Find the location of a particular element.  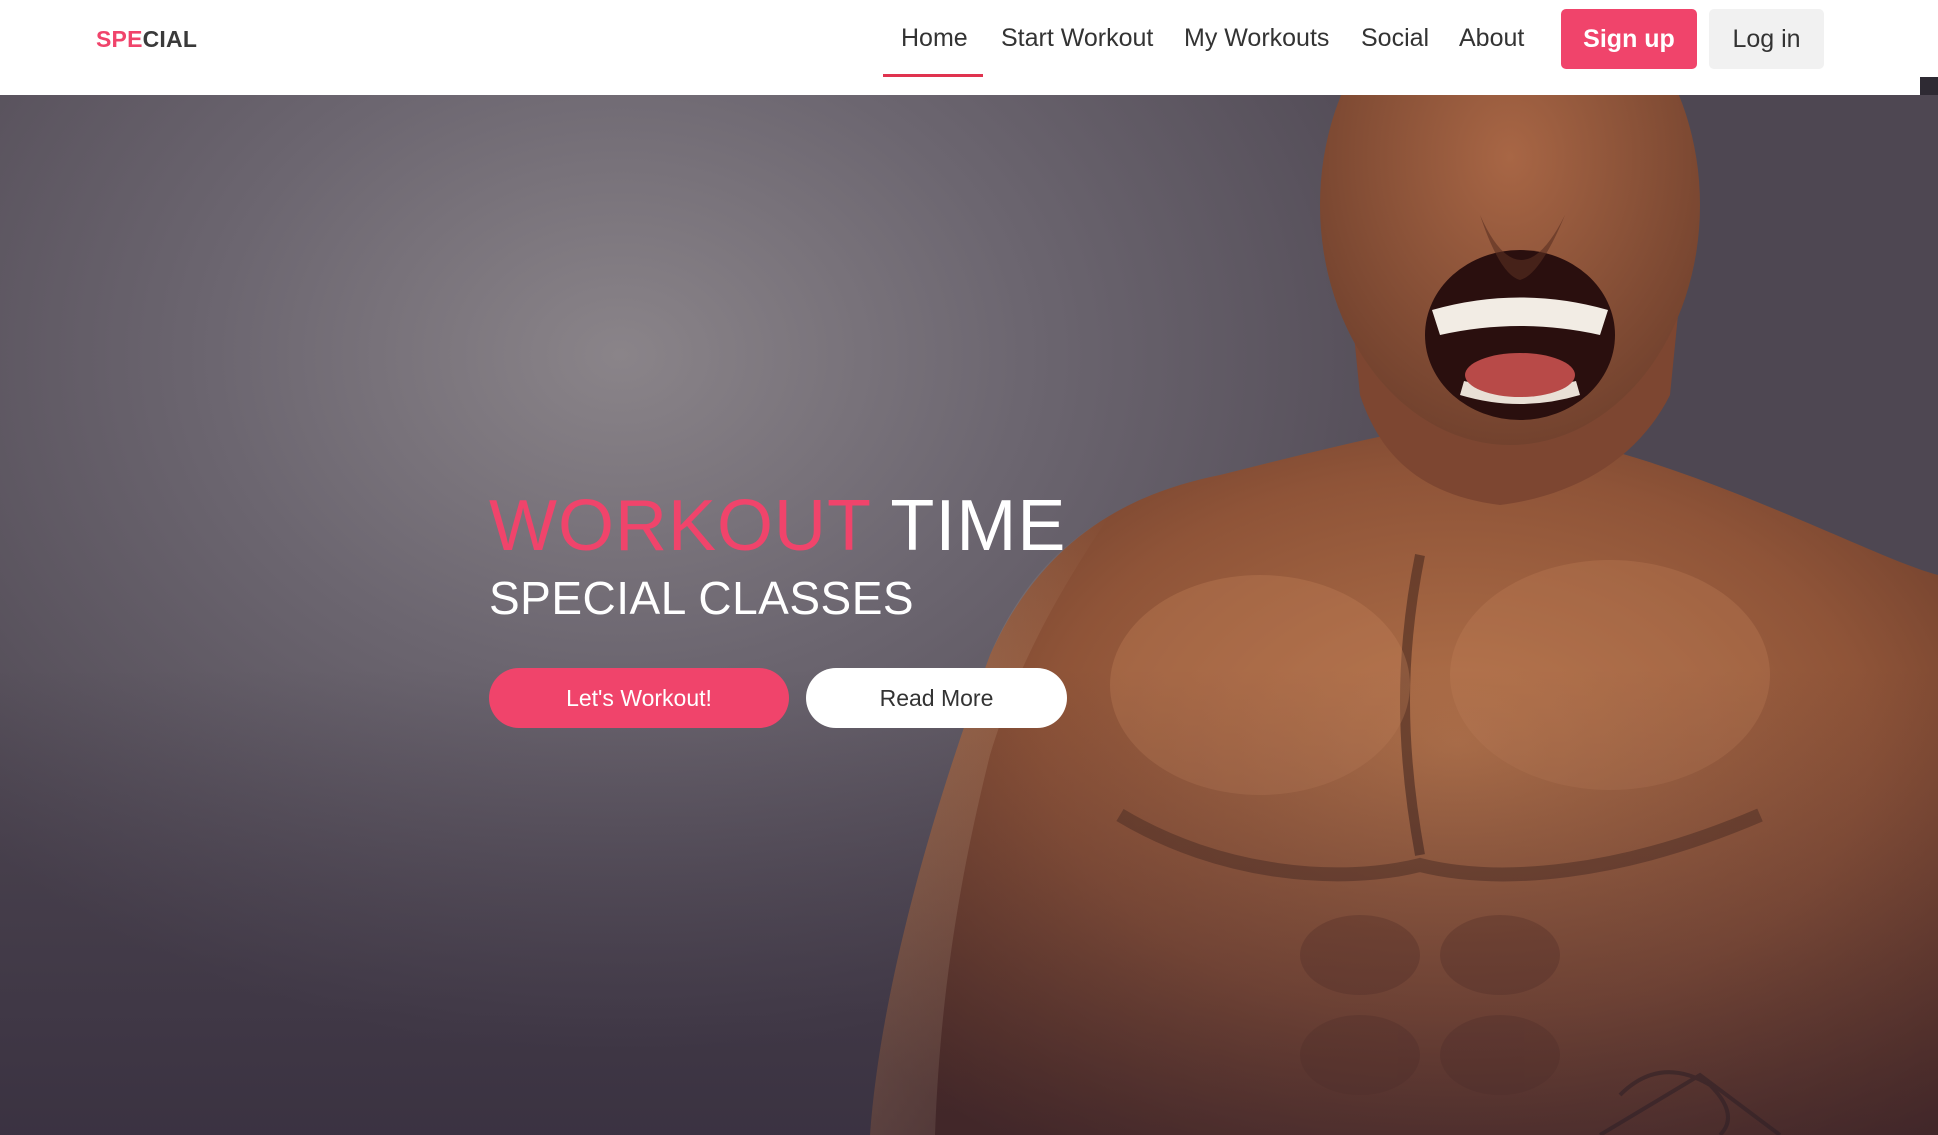

lets-workout-button: Let's Workout! is located at coordinates (639, 698).